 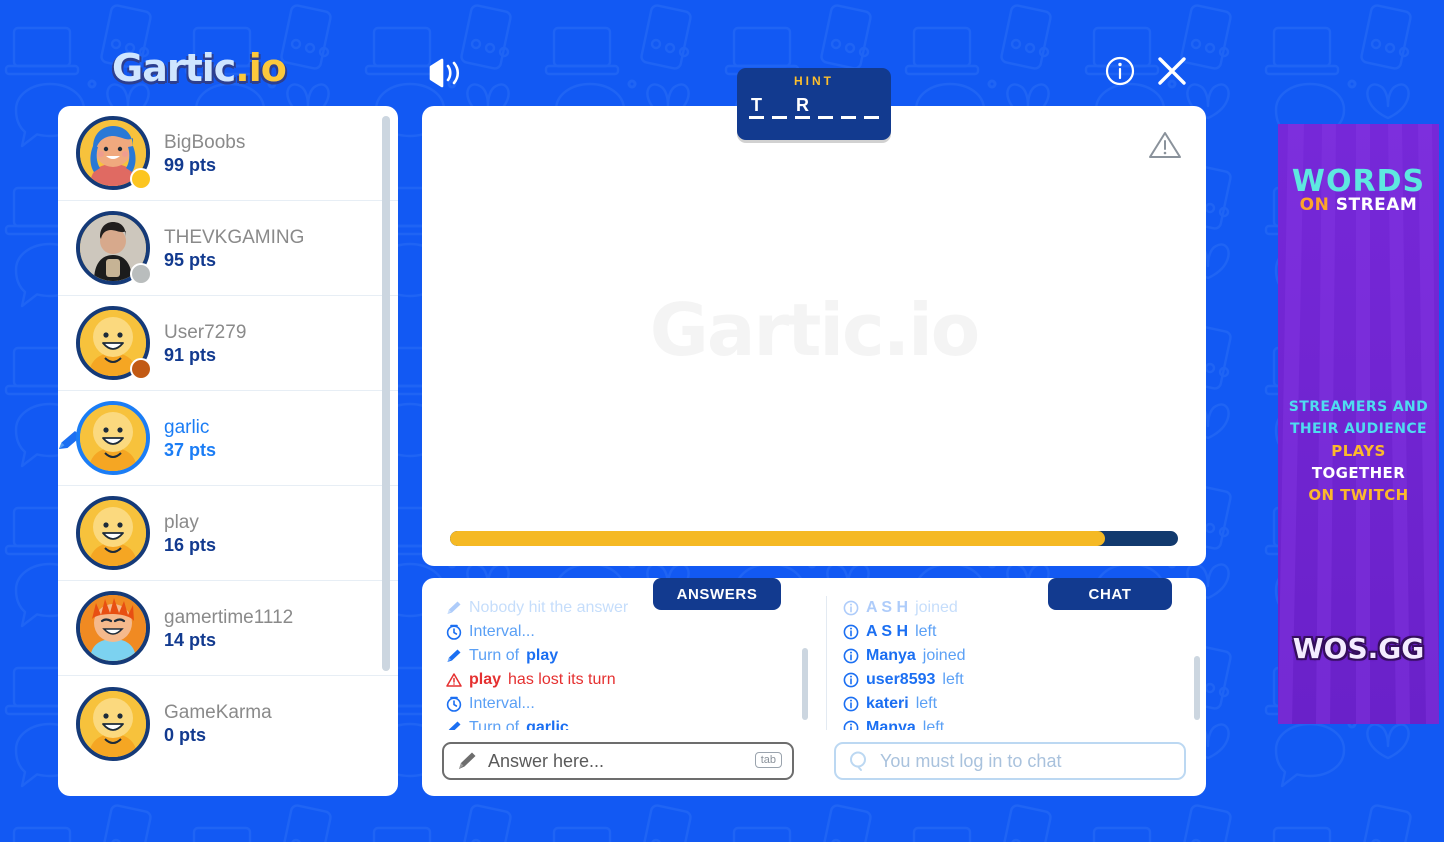 What do you see at coordinates (234, 237) in the screenshot?
I see `player-name: THEVKGAMING` at bounding box center [234, 237].